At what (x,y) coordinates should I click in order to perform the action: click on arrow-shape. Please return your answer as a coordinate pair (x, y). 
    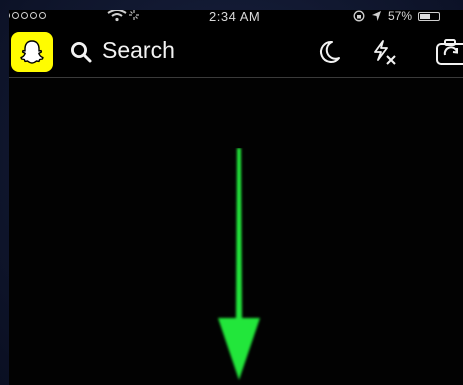
    Looking at the image, I should click on (239, 264).